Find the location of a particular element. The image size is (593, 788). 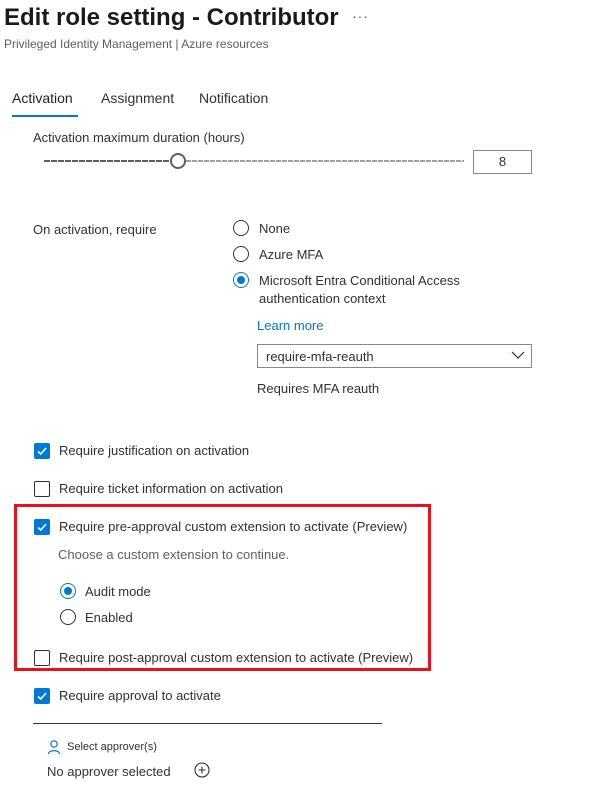

slider-track-filled is located at coordinates (107, 161).